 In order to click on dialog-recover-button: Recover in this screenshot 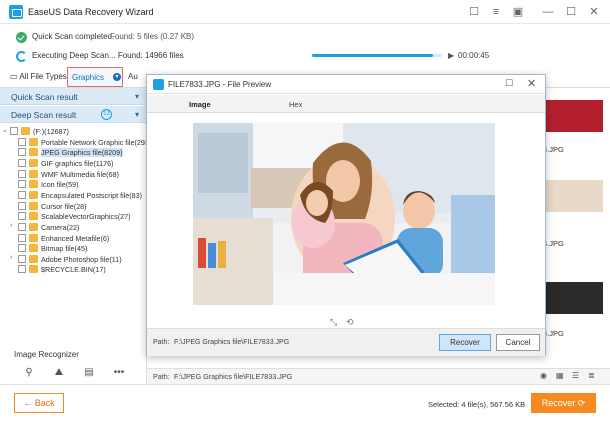, I will do `click(465, 342)`.